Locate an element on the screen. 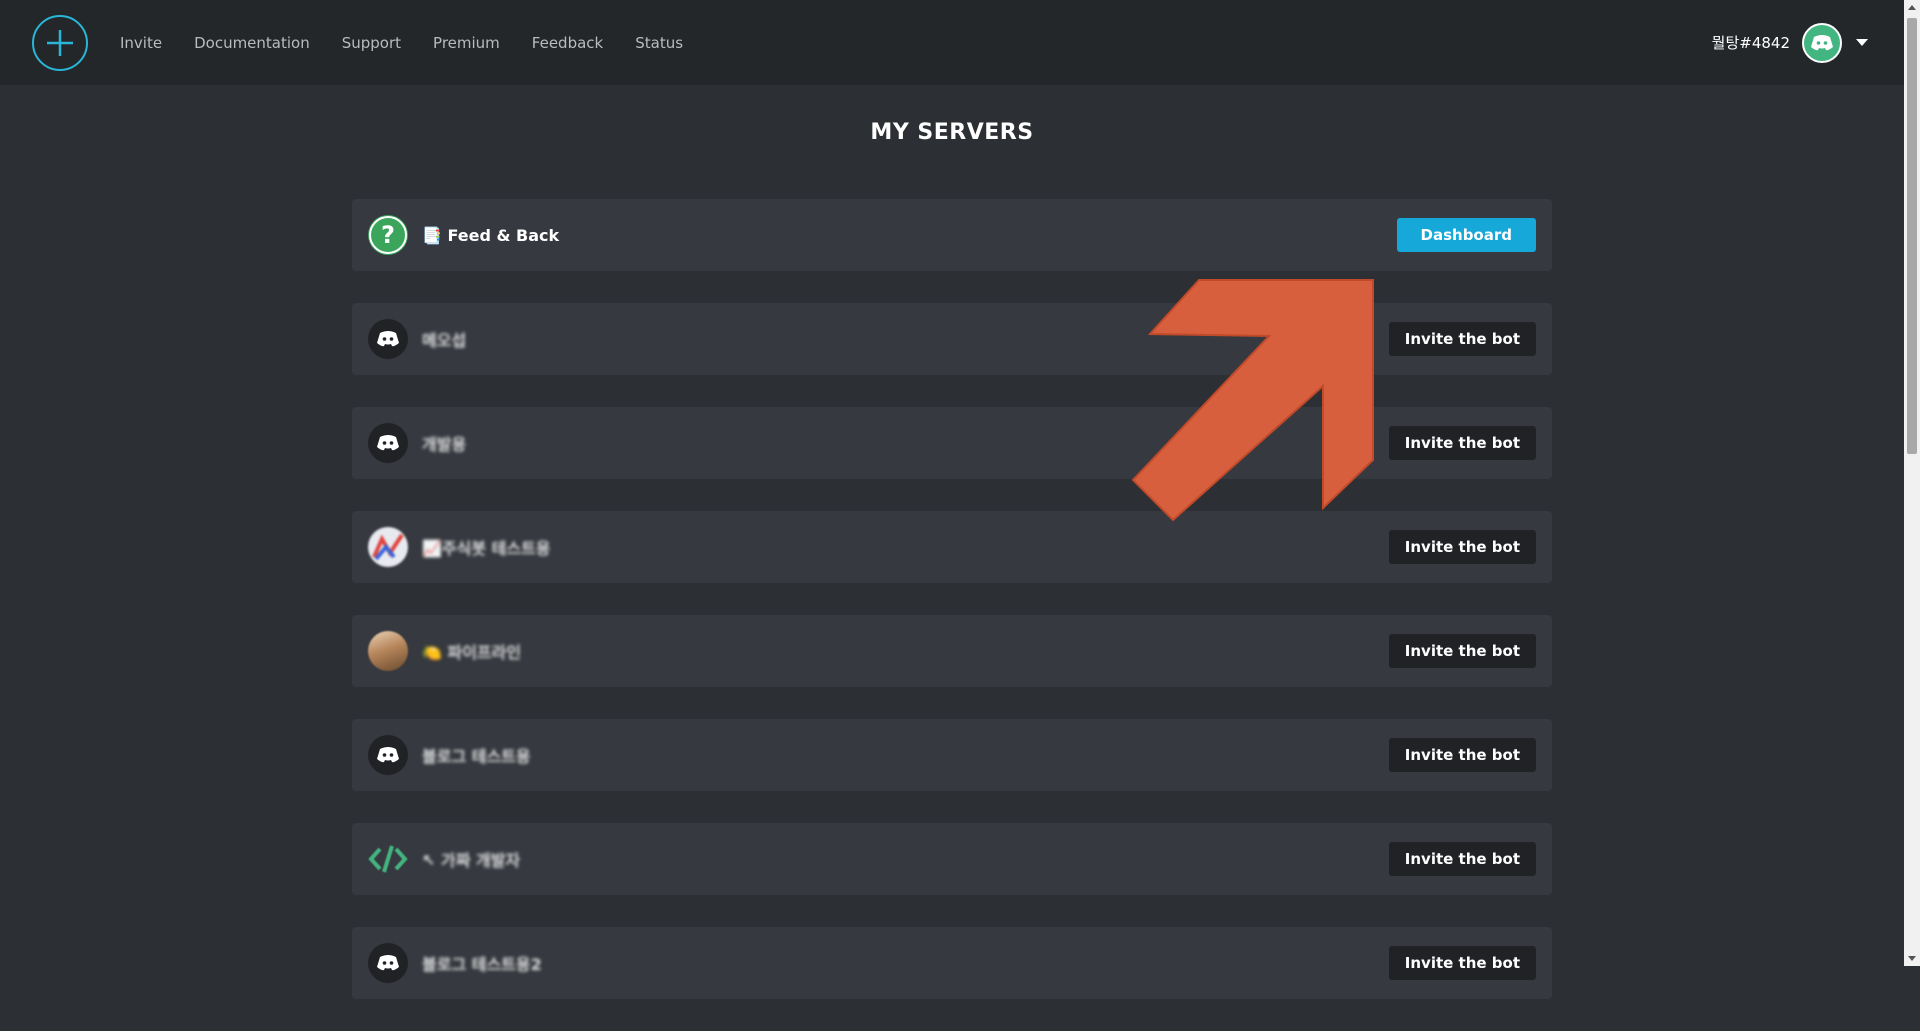 This screenshot has width=1920, height=1031. server-name: 🍋 파이프라인 is located at coordinates (472, 652).